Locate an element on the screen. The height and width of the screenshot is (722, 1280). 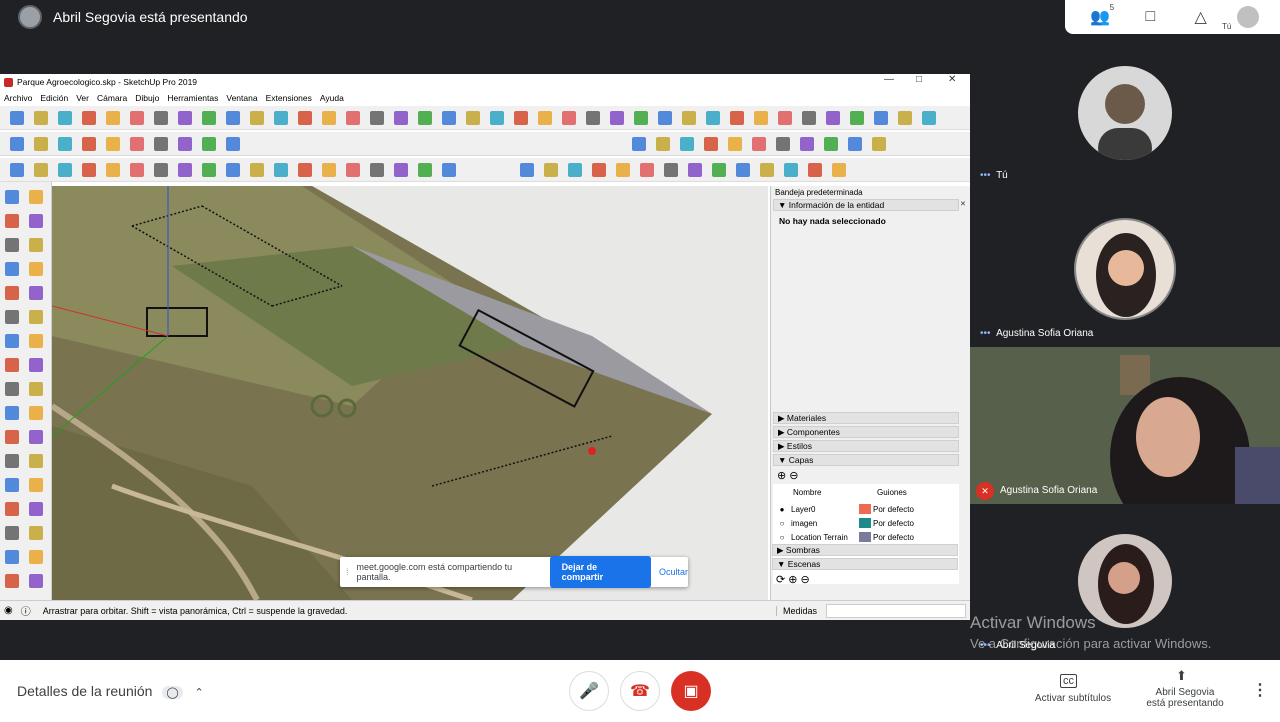
menu-ventana: Ventana is located at coordinates (241, 98).